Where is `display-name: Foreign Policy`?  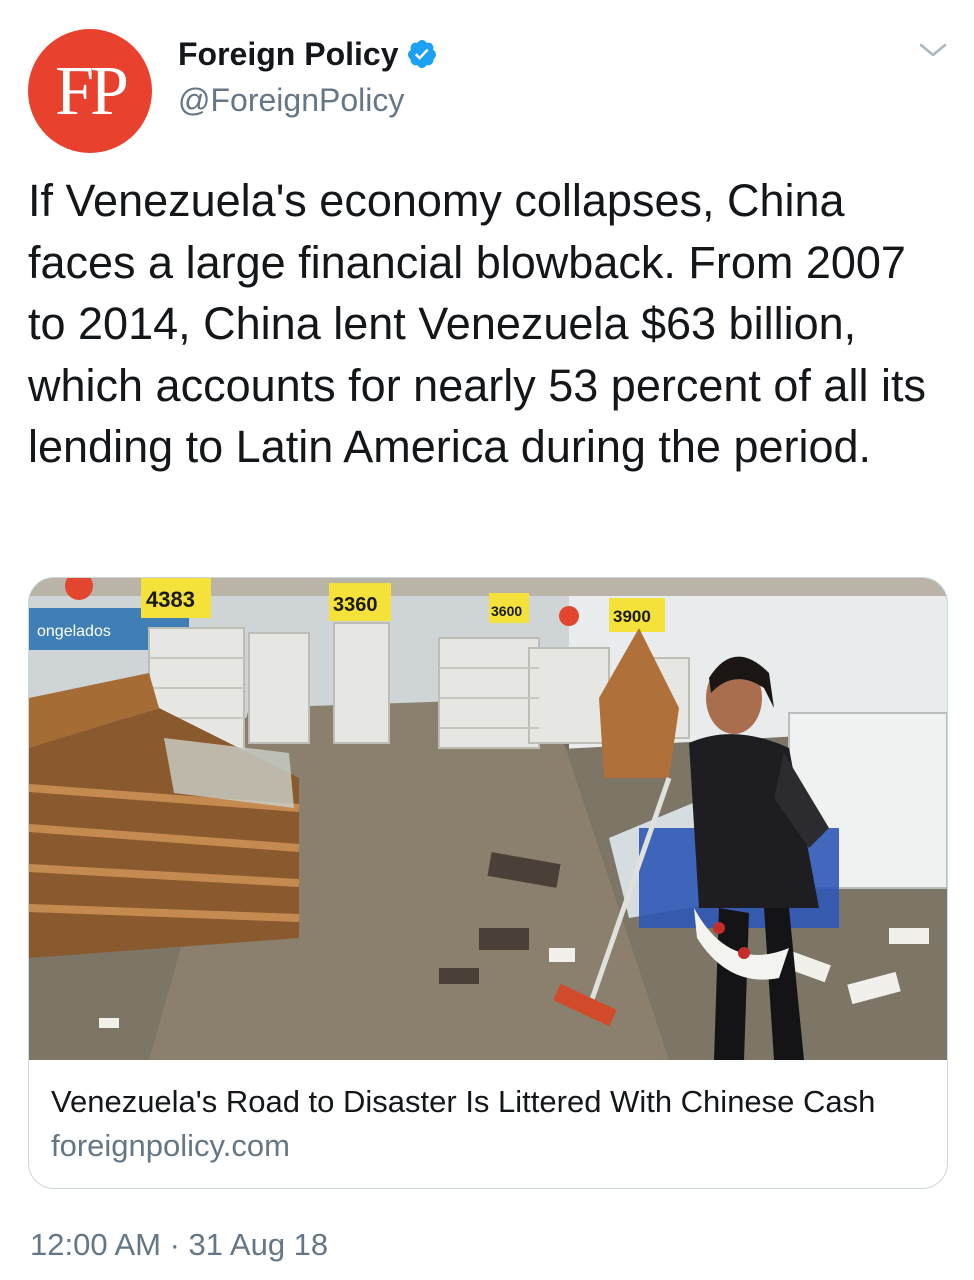
display-name: Foreign Policy is located at coordinates (288, 54).